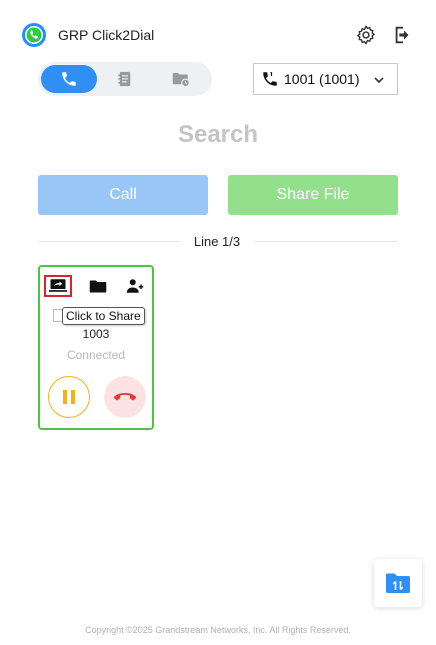  What do you see at coordinates (379, 80) in the screenshot?
I see `chevron-down-icon` at bounding box center [379, 80].